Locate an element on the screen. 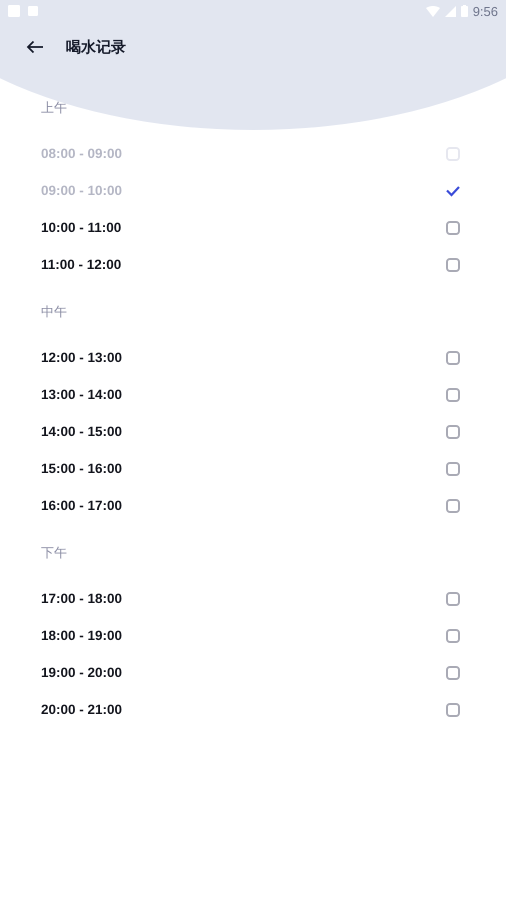  time-slot: 18:00 - 19:00 is located at coordinates (81, 635).